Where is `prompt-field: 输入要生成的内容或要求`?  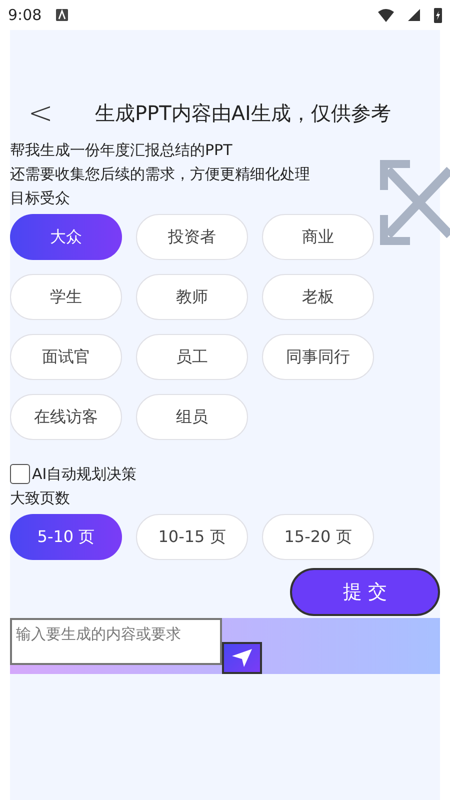
prompt-field: 输入要生成的内容或要求 is located at coordinates (116, 641).